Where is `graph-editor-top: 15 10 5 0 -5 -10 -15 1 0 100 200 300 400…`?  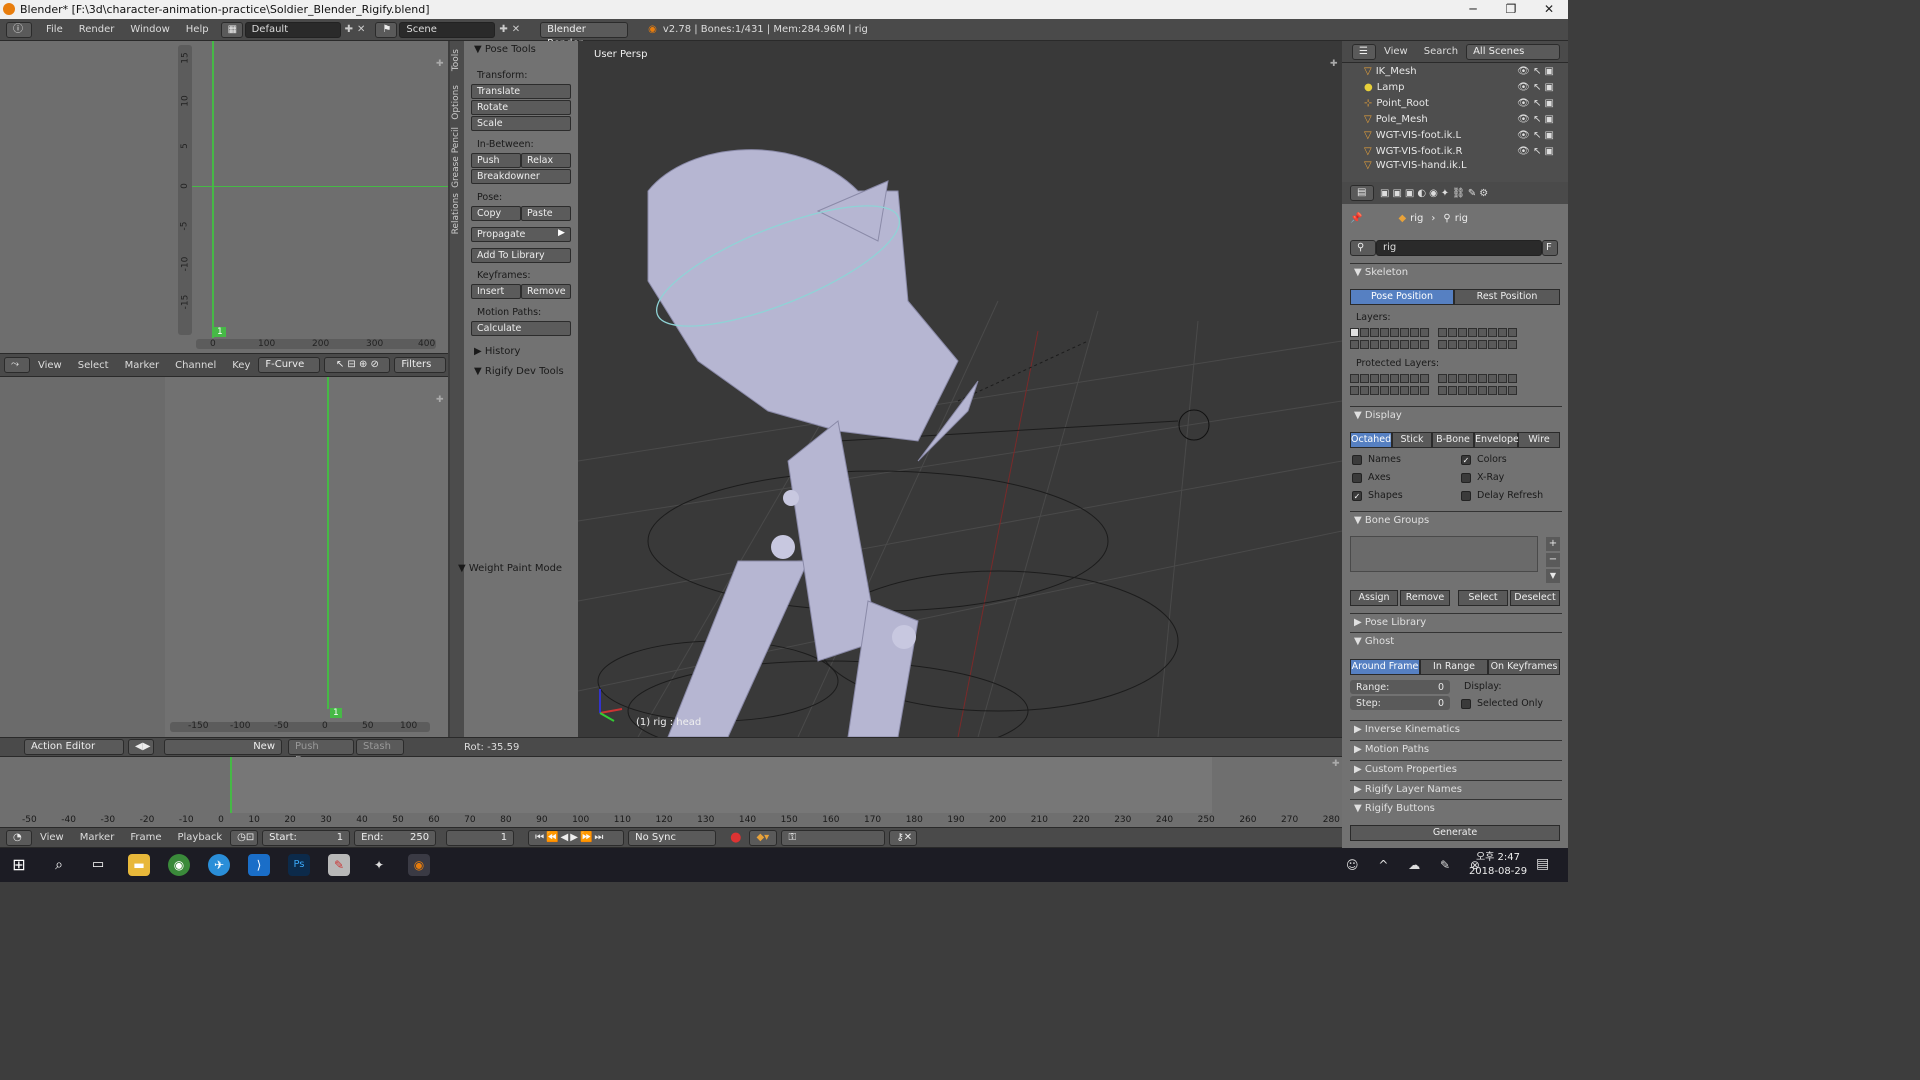 graph-editor-top: 15 10 5 0 -5 -10 -15 1 0 100 200 300 400… is located at coordinates (224, 197).